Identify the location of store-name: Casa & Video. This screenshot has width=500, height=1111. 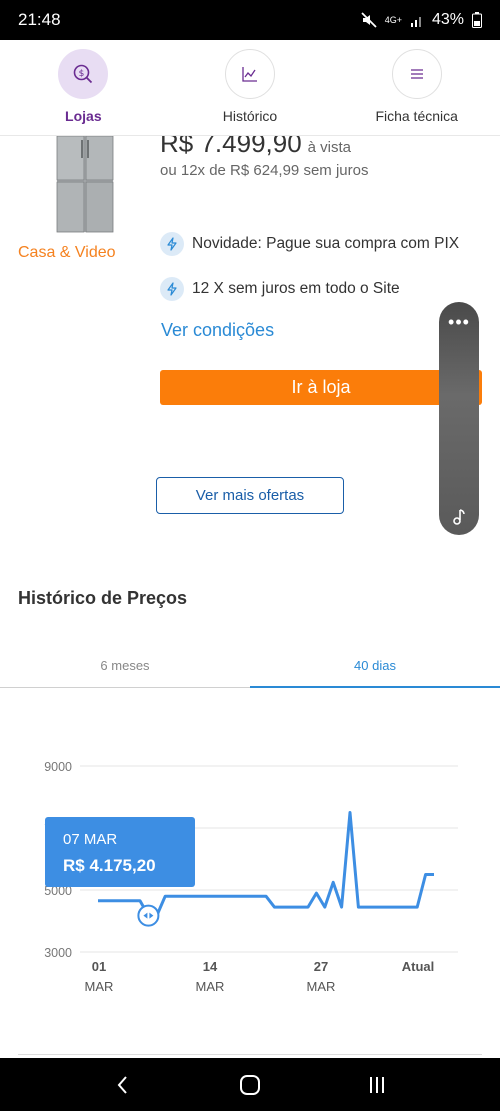
(67, 253).